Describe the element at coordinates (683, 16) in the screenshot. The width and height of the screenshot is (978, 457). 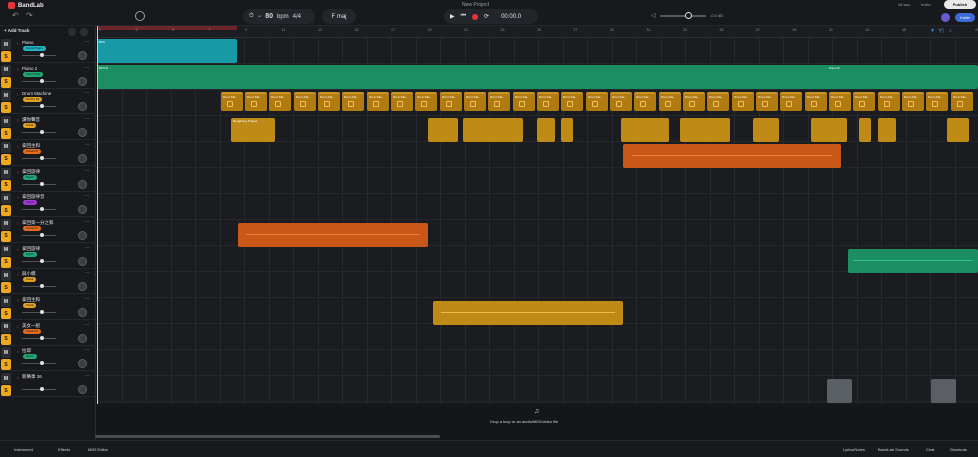
I see `master-volume-slider` at that location.